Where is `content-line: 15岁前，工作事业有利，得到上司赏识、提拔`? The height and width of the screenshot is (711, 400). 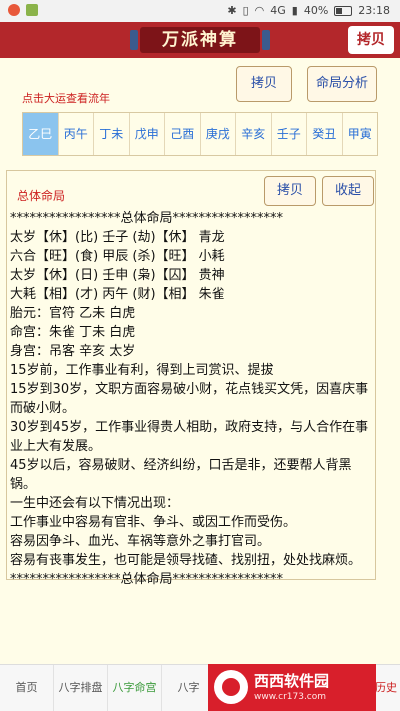
content-line: 15岁前，工作事业有利，得到上司赏识、提拔 is located at coordinates (142, 370).